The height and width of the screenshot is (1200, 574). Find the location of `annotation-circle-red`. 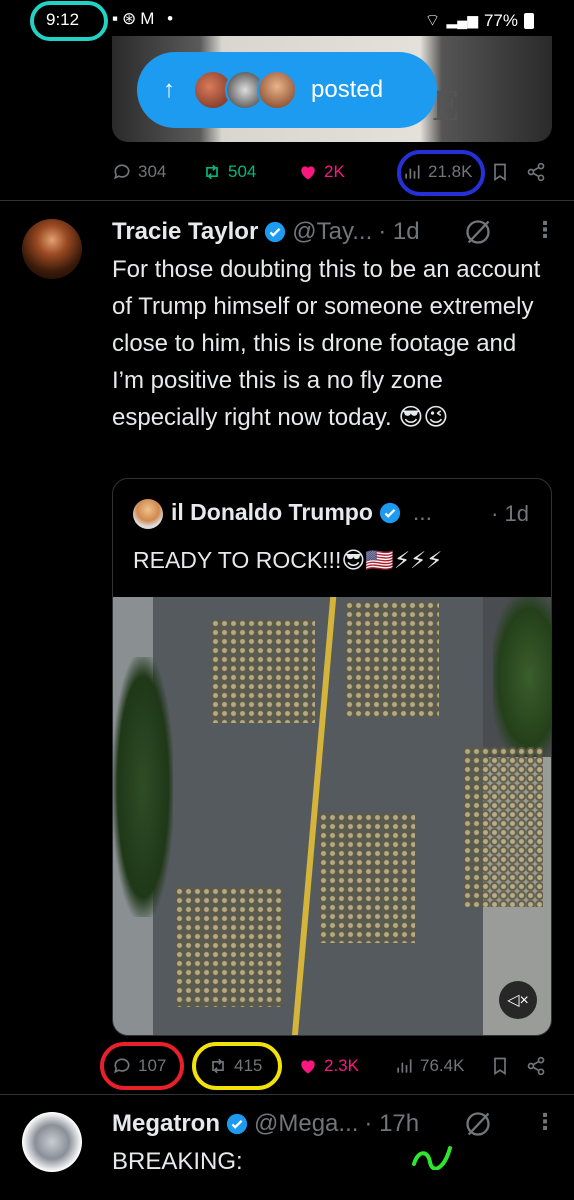

annotation-circle-red is located at coordinates (142, 1066).